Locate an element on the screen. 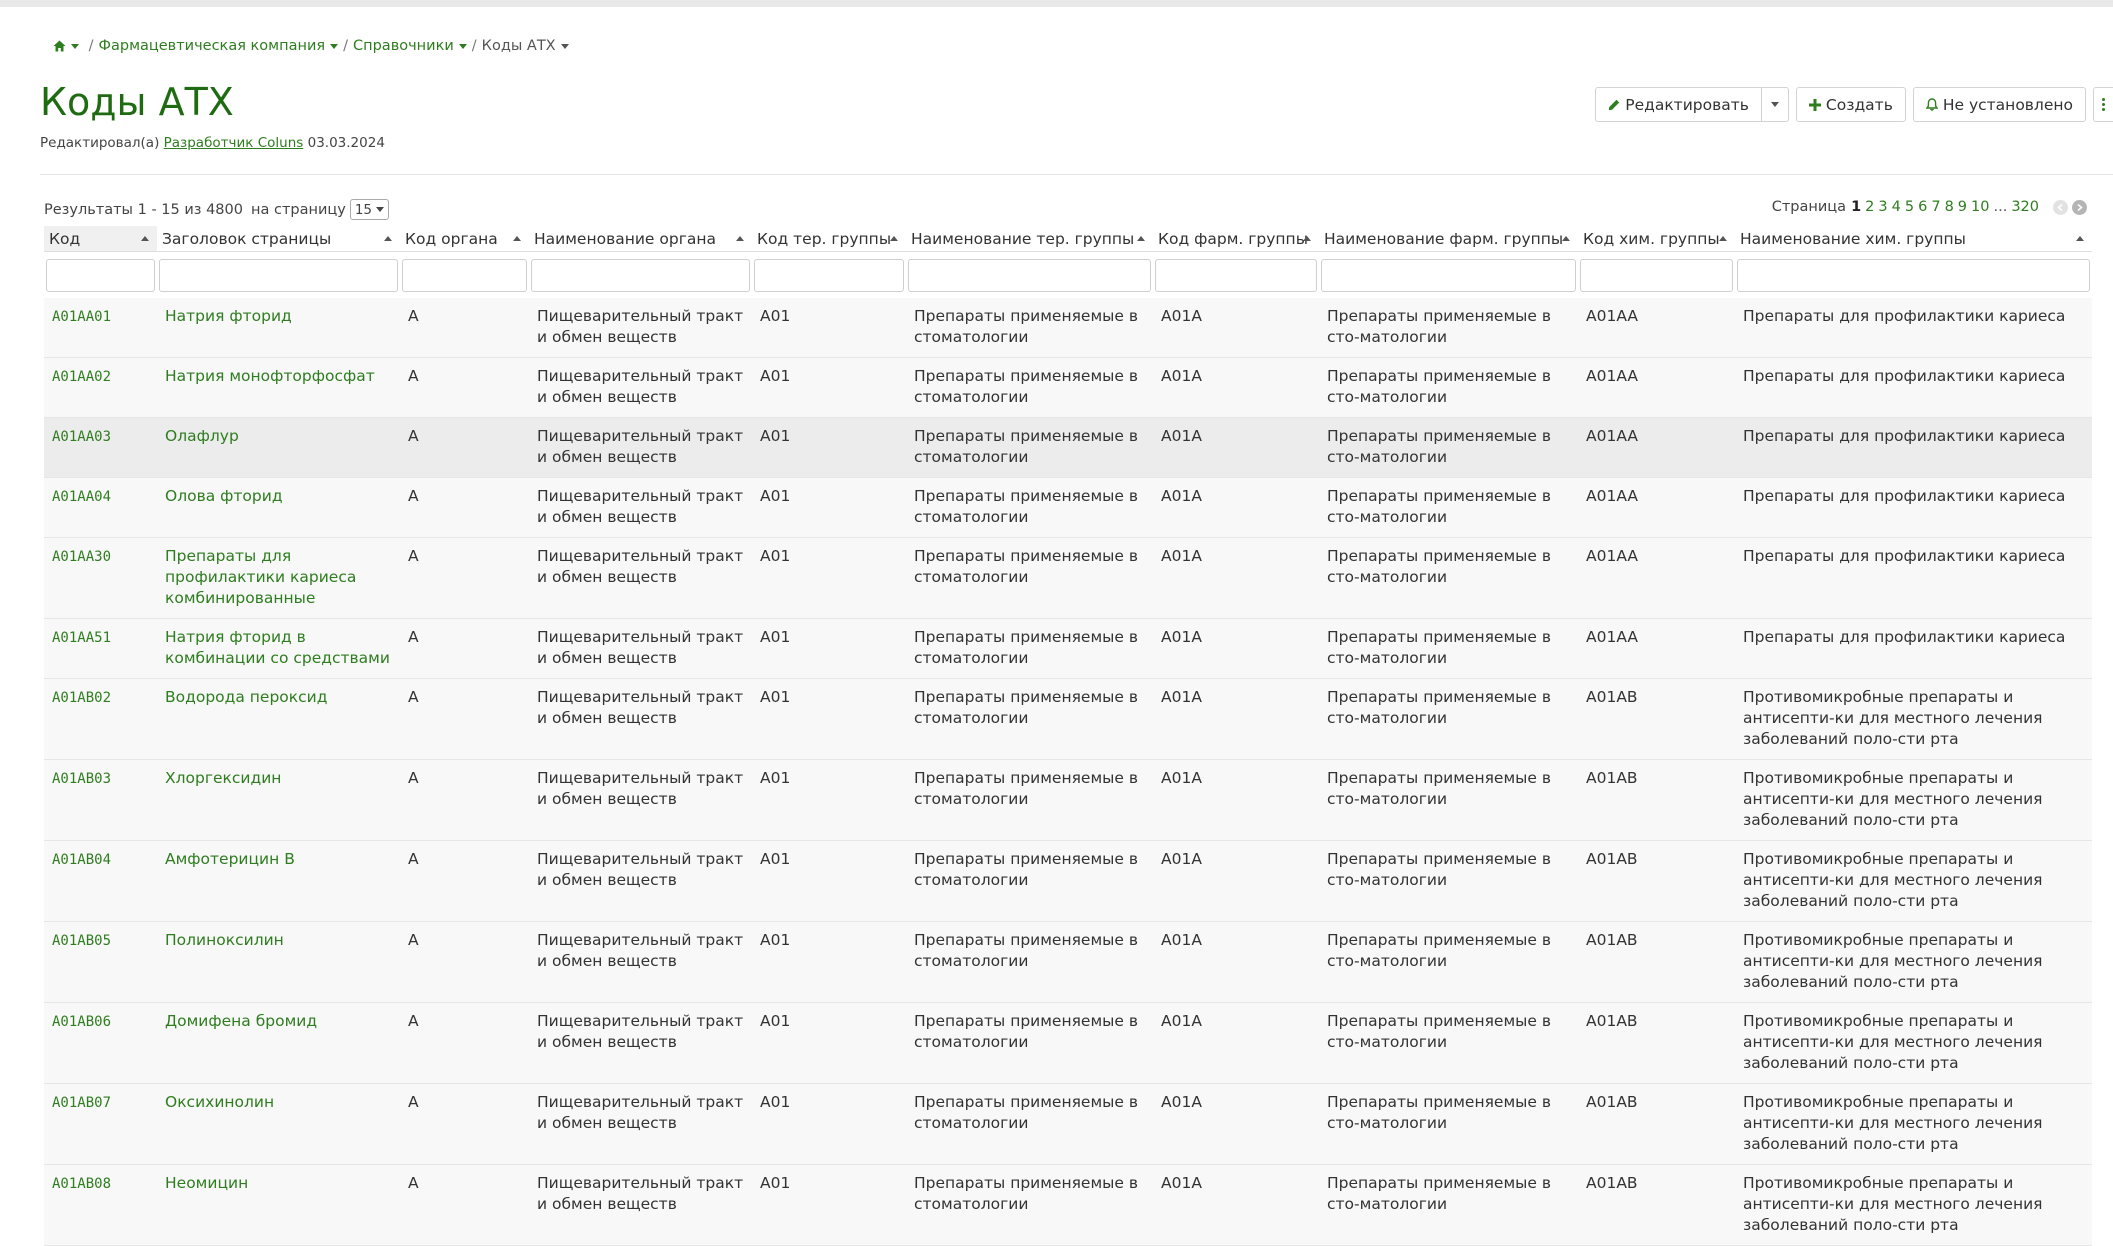  cell-organ-name: Пищеварительный тракт и обмен веществ is located at coordinates (640, 962).